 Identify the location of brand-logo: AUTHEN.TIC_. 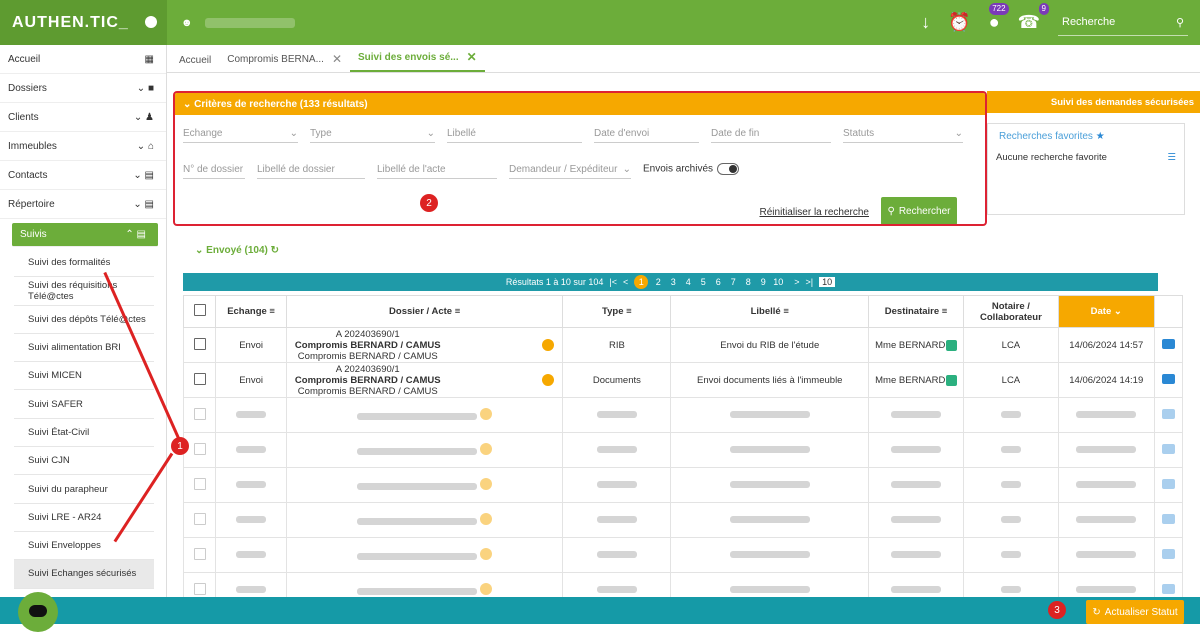
(83, 22).